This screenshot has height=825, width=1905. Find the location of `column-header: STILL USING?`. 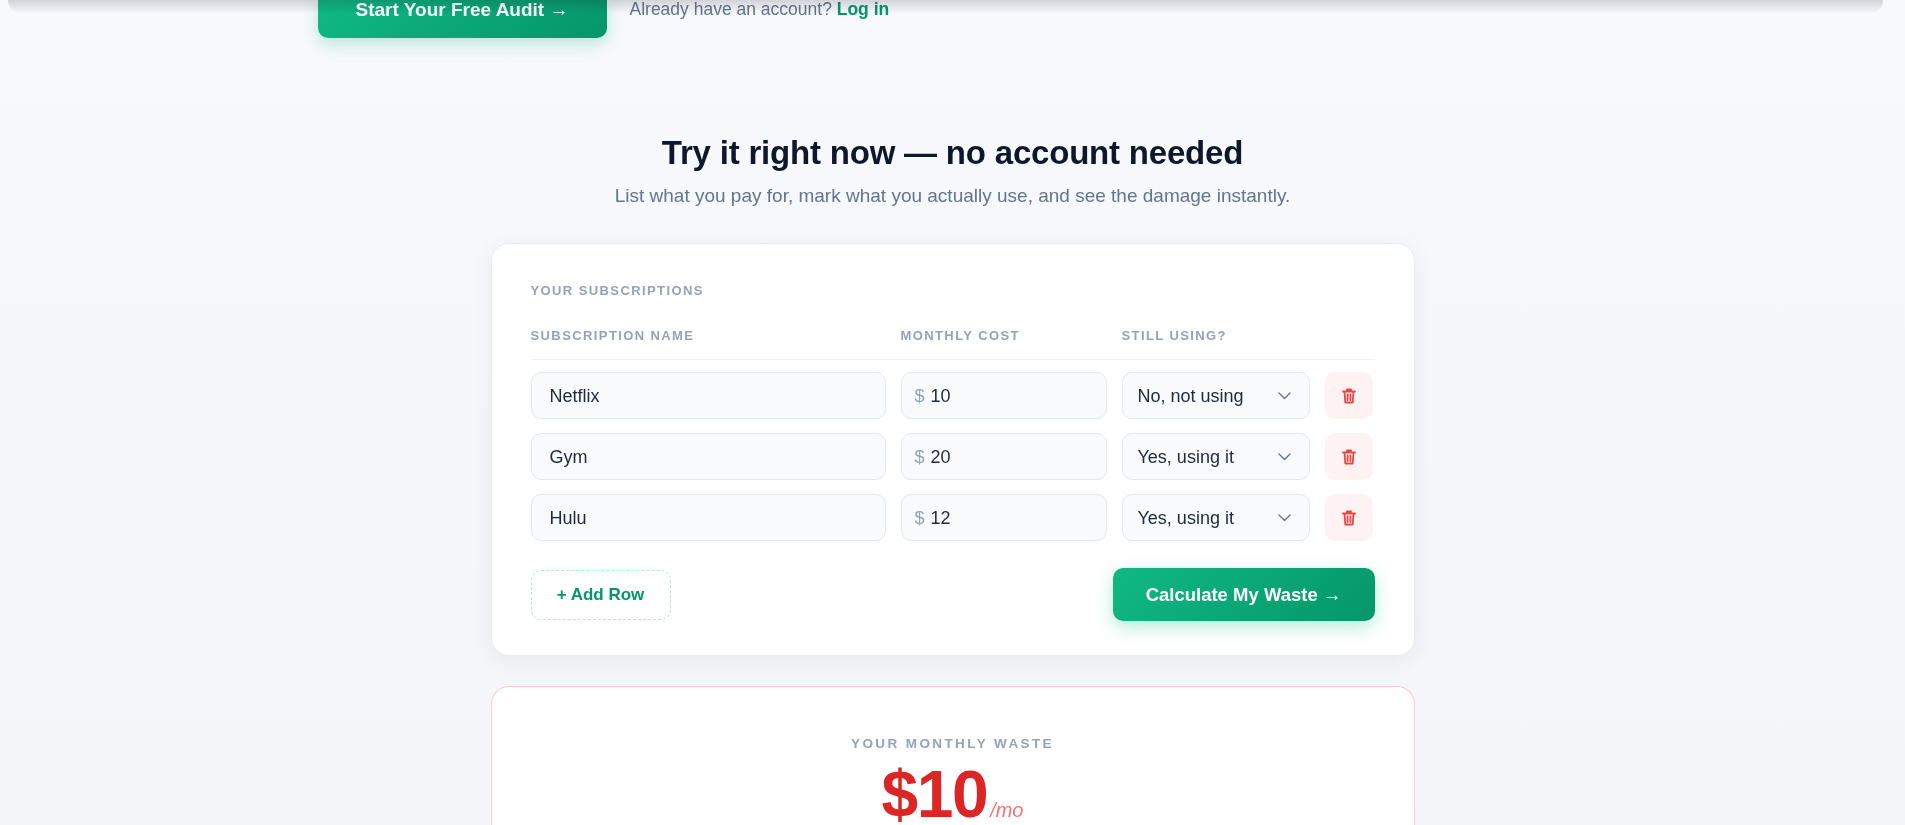

column-header: STILL USING? is located at coordinates (1174, 336).